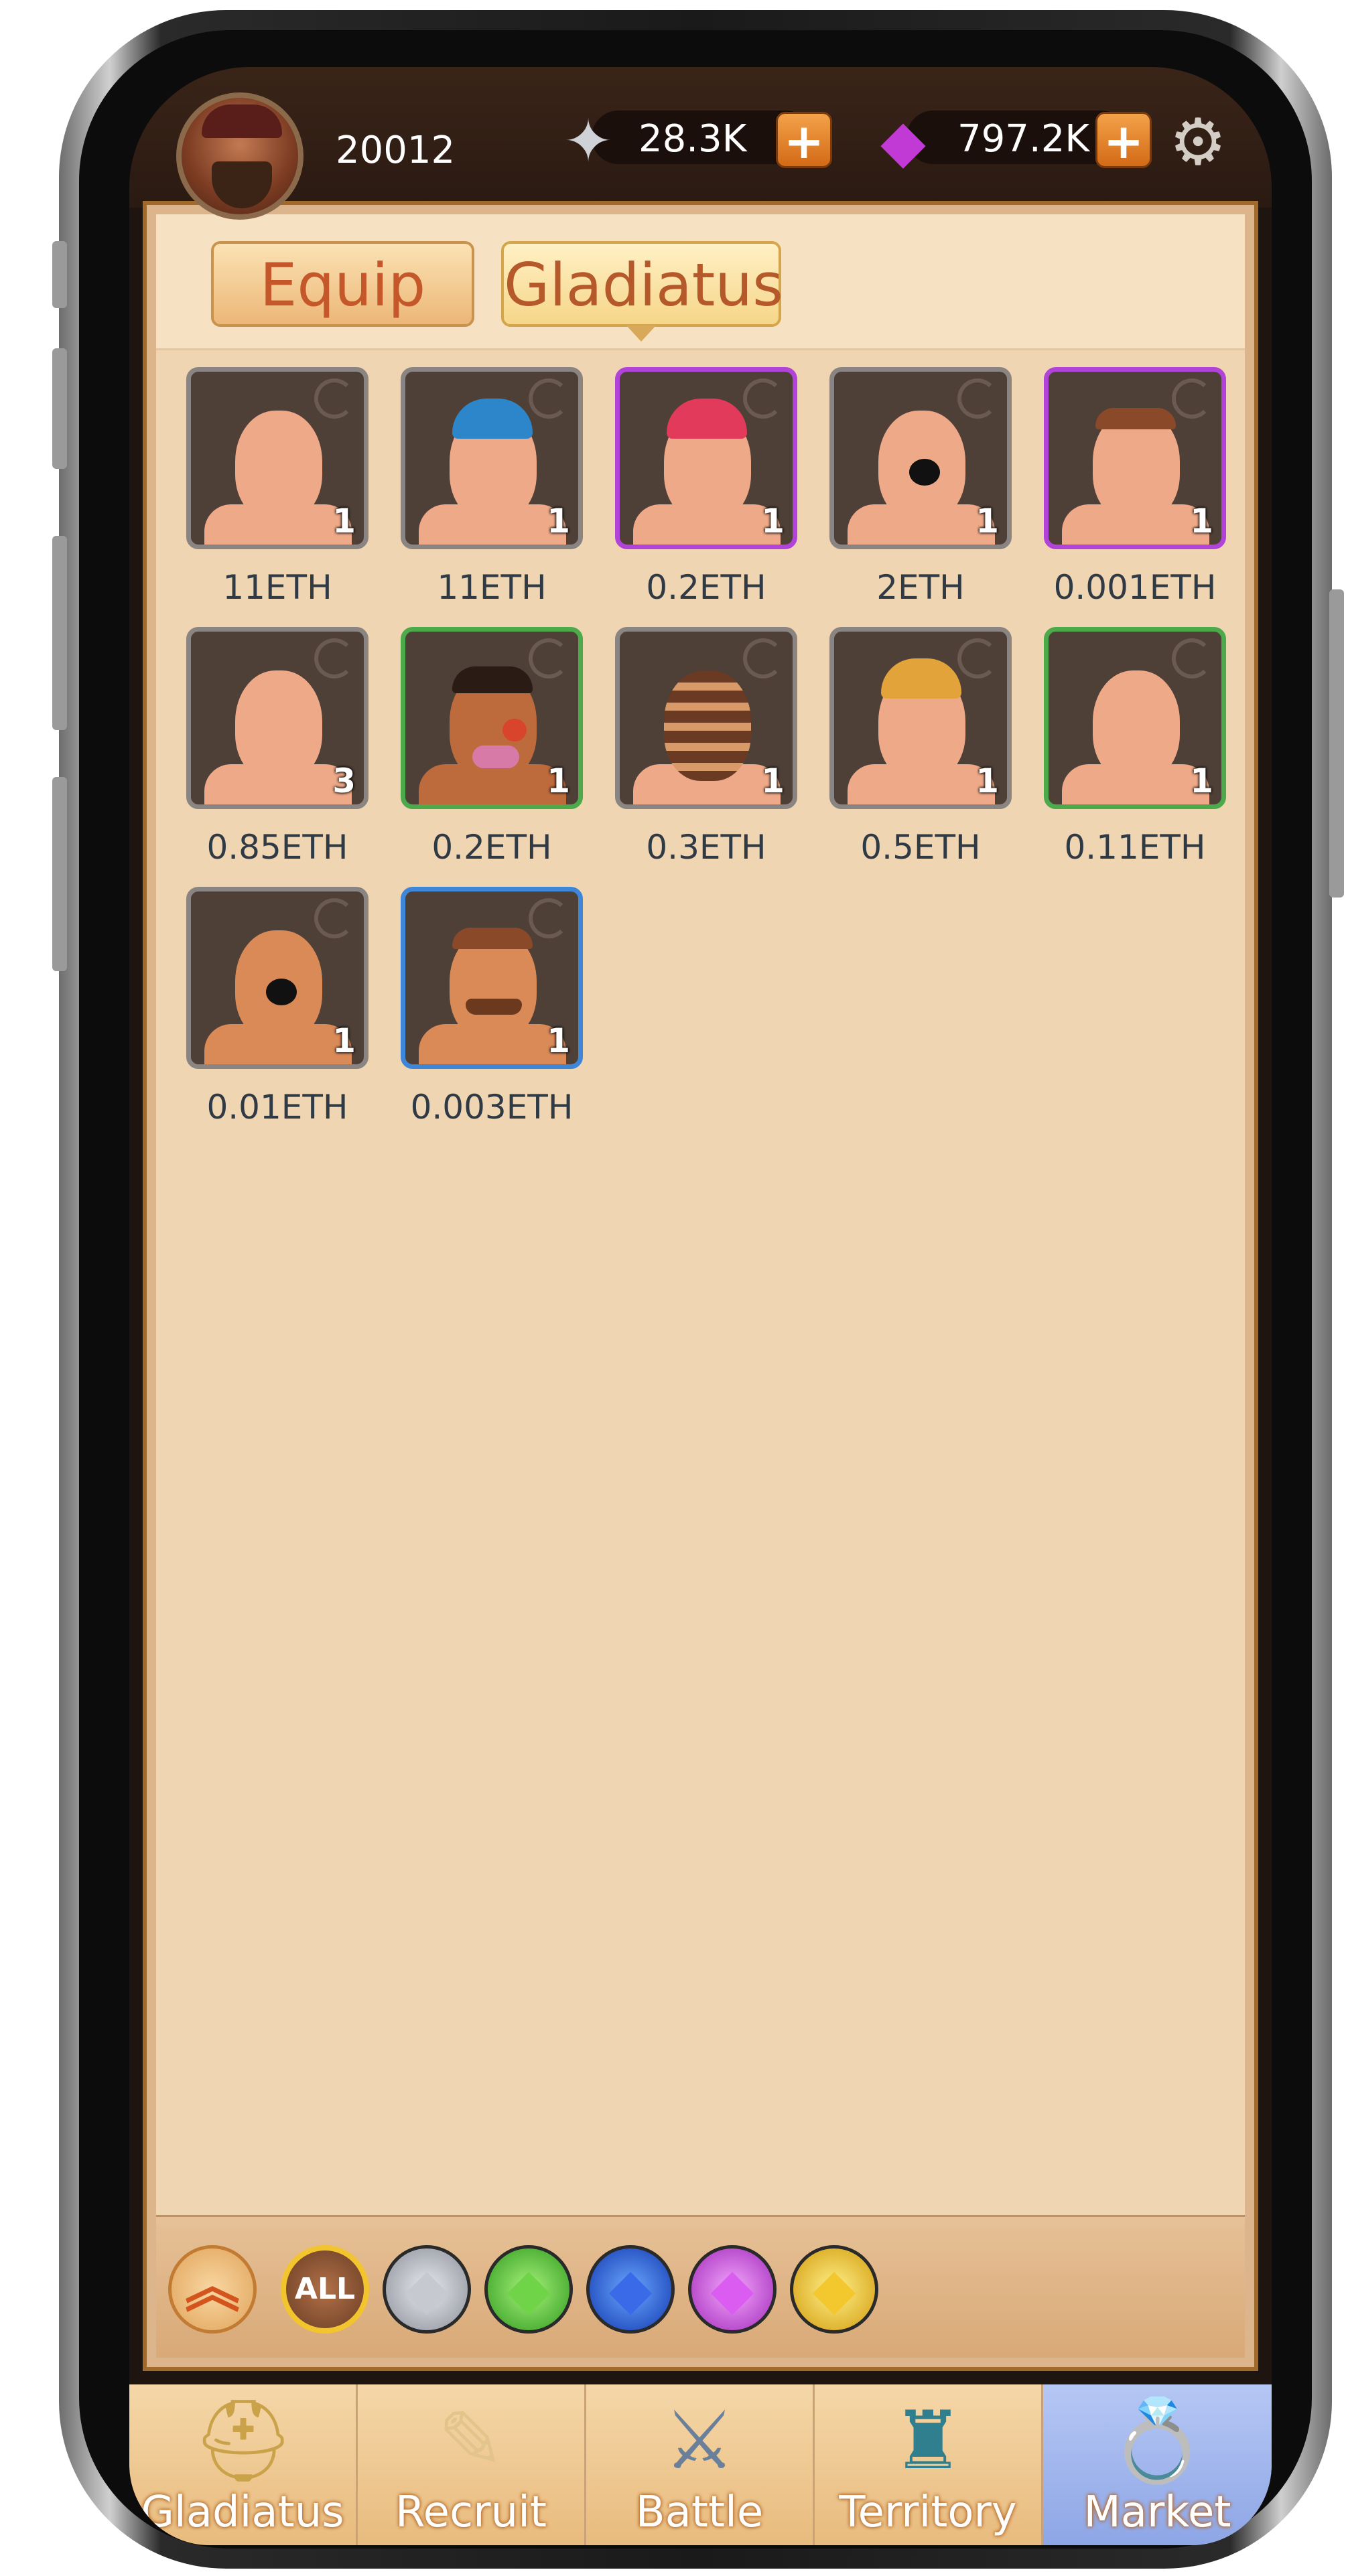  I want to click on top-status-bar: 20012 ✦ 28.3K + ◆ 797.2K + ⚙, so click(700, 143).